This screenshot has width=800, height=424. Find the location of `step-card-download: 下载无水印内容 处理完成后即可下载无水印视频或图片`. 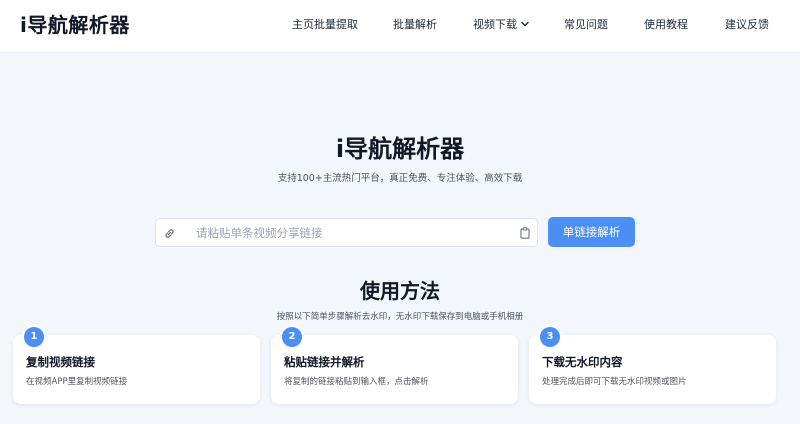

step-card-download: 下载无水印内容 处理完成后即可下载无水印视频或图片 is located at coordinates (652, 369).